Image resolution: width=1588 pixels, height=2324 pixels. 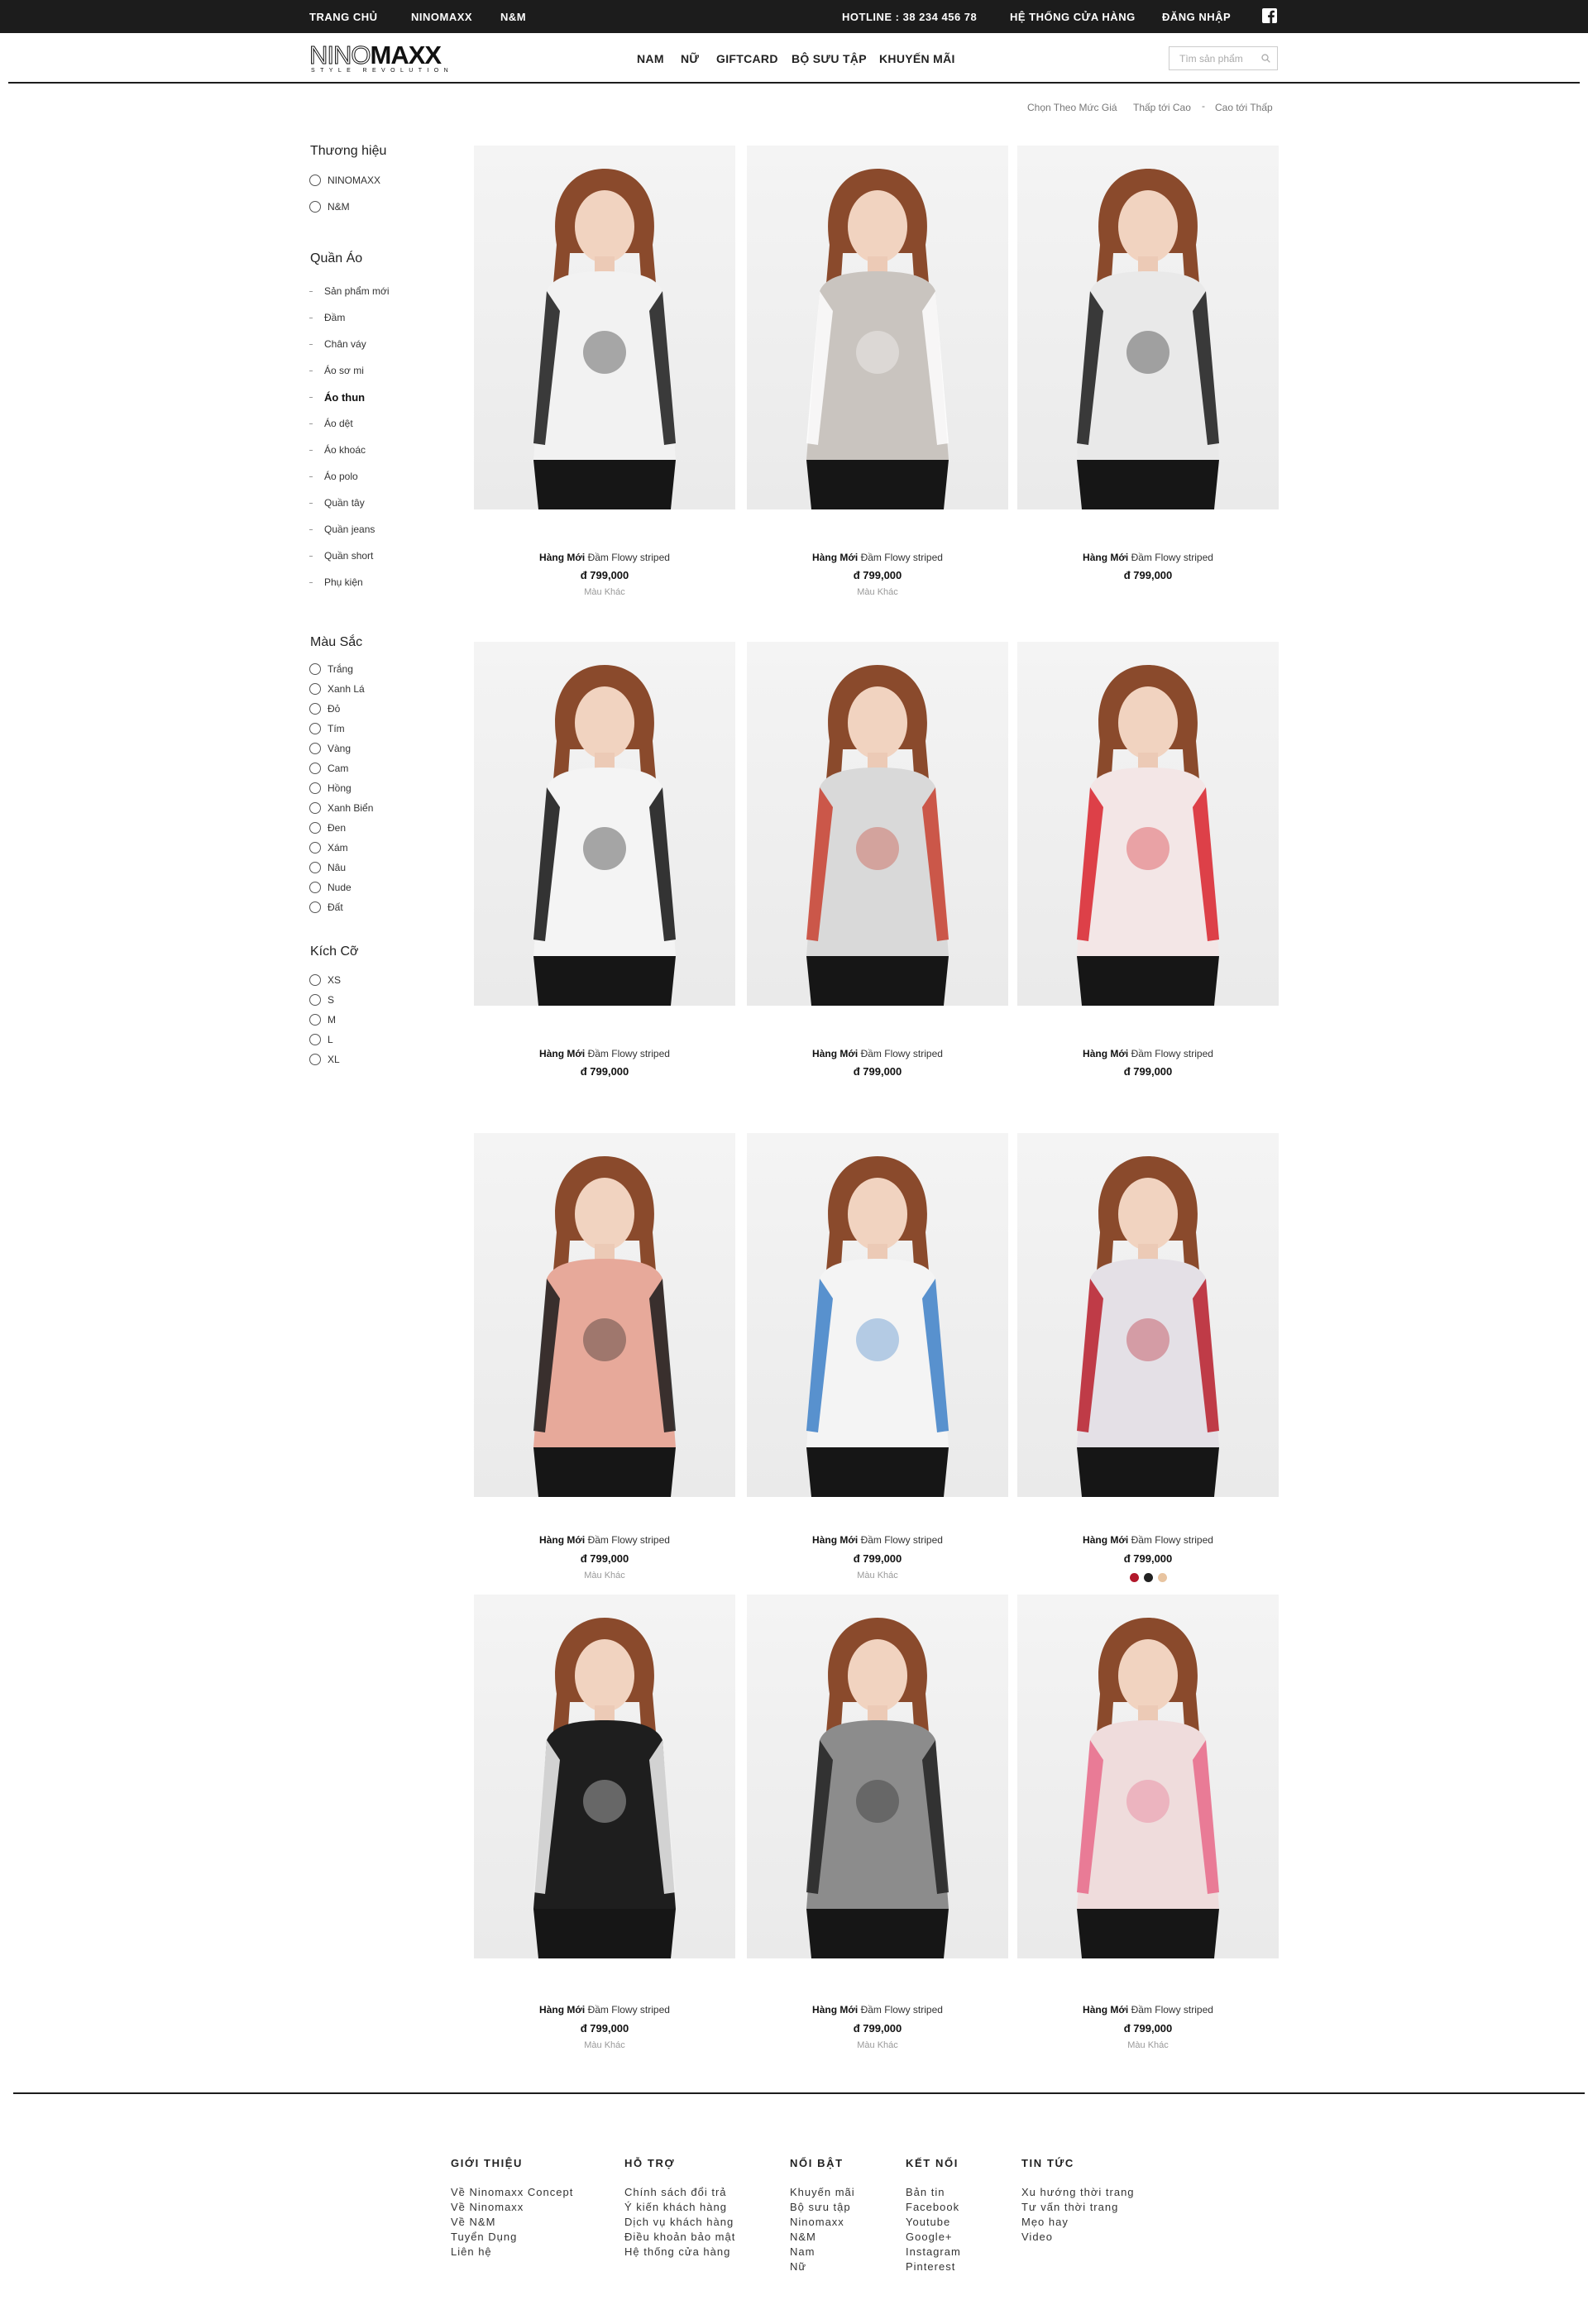 What do you see at coordinates (1078, 2222) in the screenshot?
I see `footer-link: Mẹo hay` at bounding box center [1078, 2222].